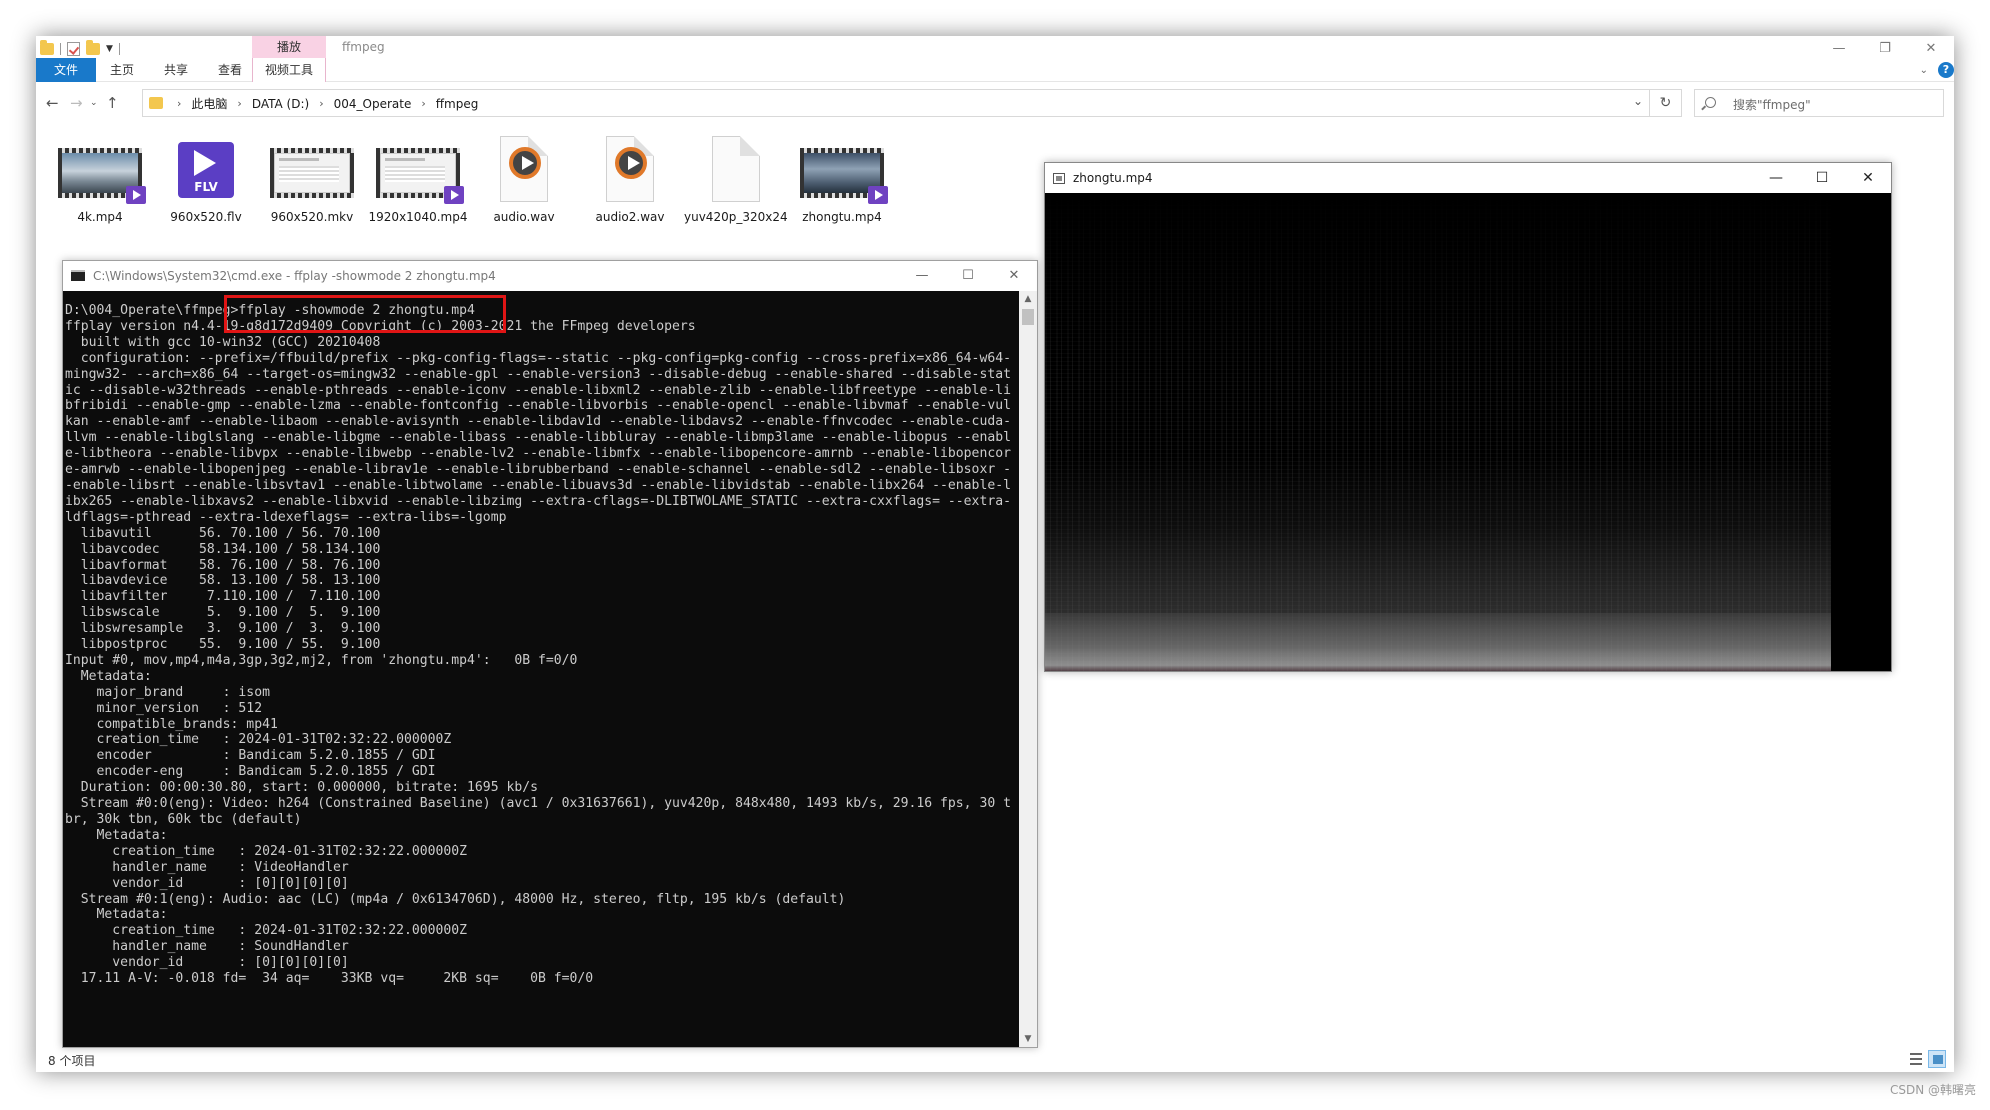  I want to click on console-line: handler_name : SoundHandler, so click(207, 947).